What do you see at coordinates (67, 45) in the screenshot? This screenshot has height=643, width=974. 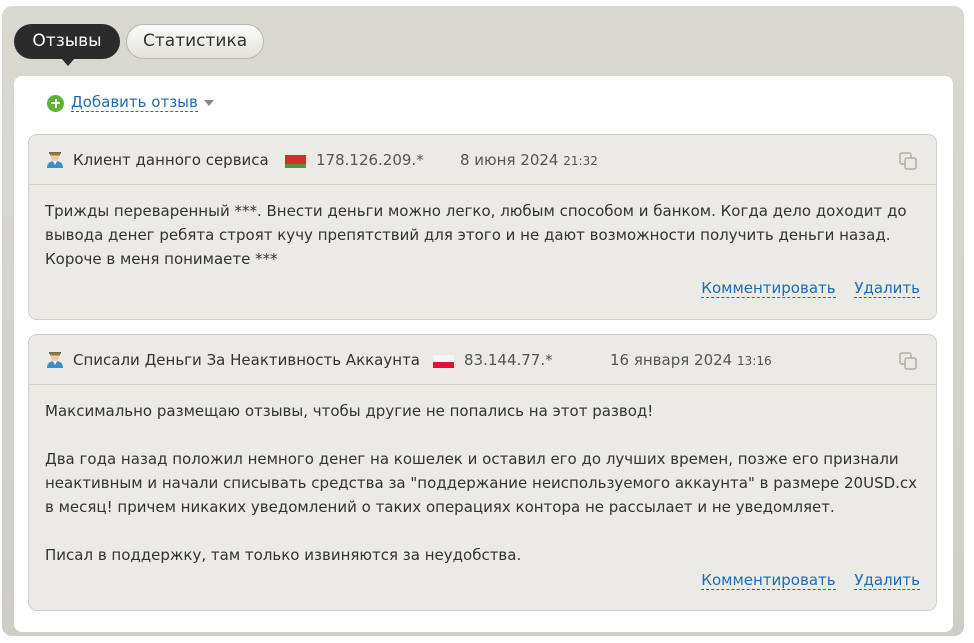 I see `tab-reviews: Отзывы` at bounding box center [67, 45].